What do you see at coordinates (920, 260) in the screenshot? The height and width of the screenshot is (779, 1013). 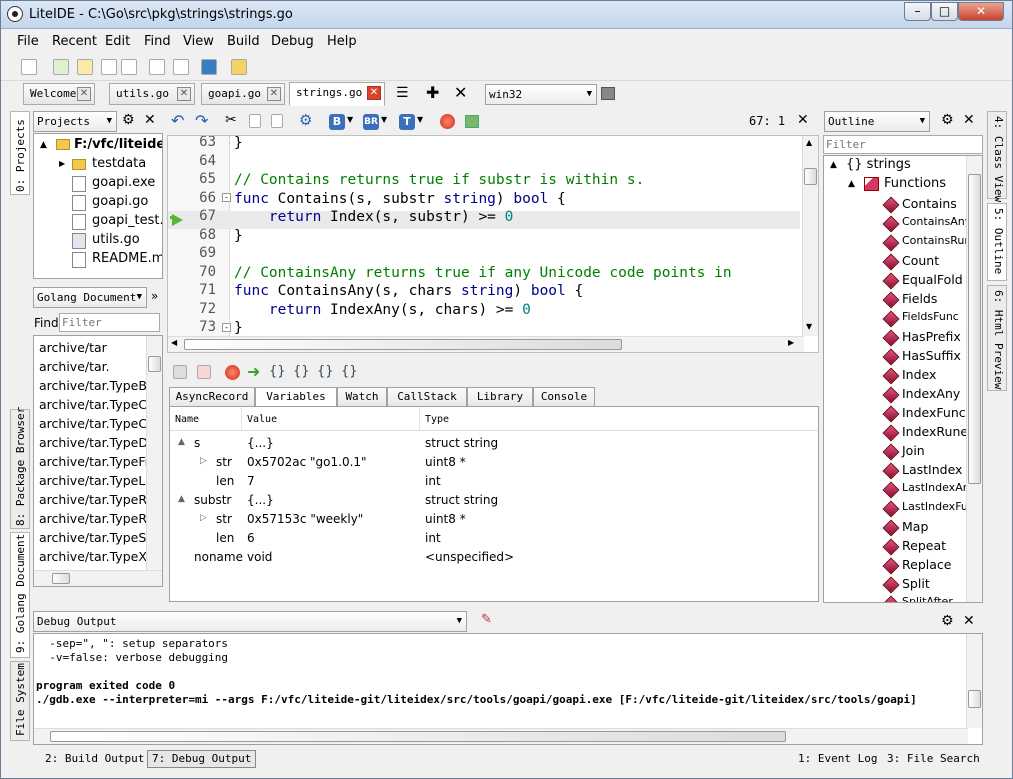 I see `outline-function-item: Count` at bounding box center [920, 260].